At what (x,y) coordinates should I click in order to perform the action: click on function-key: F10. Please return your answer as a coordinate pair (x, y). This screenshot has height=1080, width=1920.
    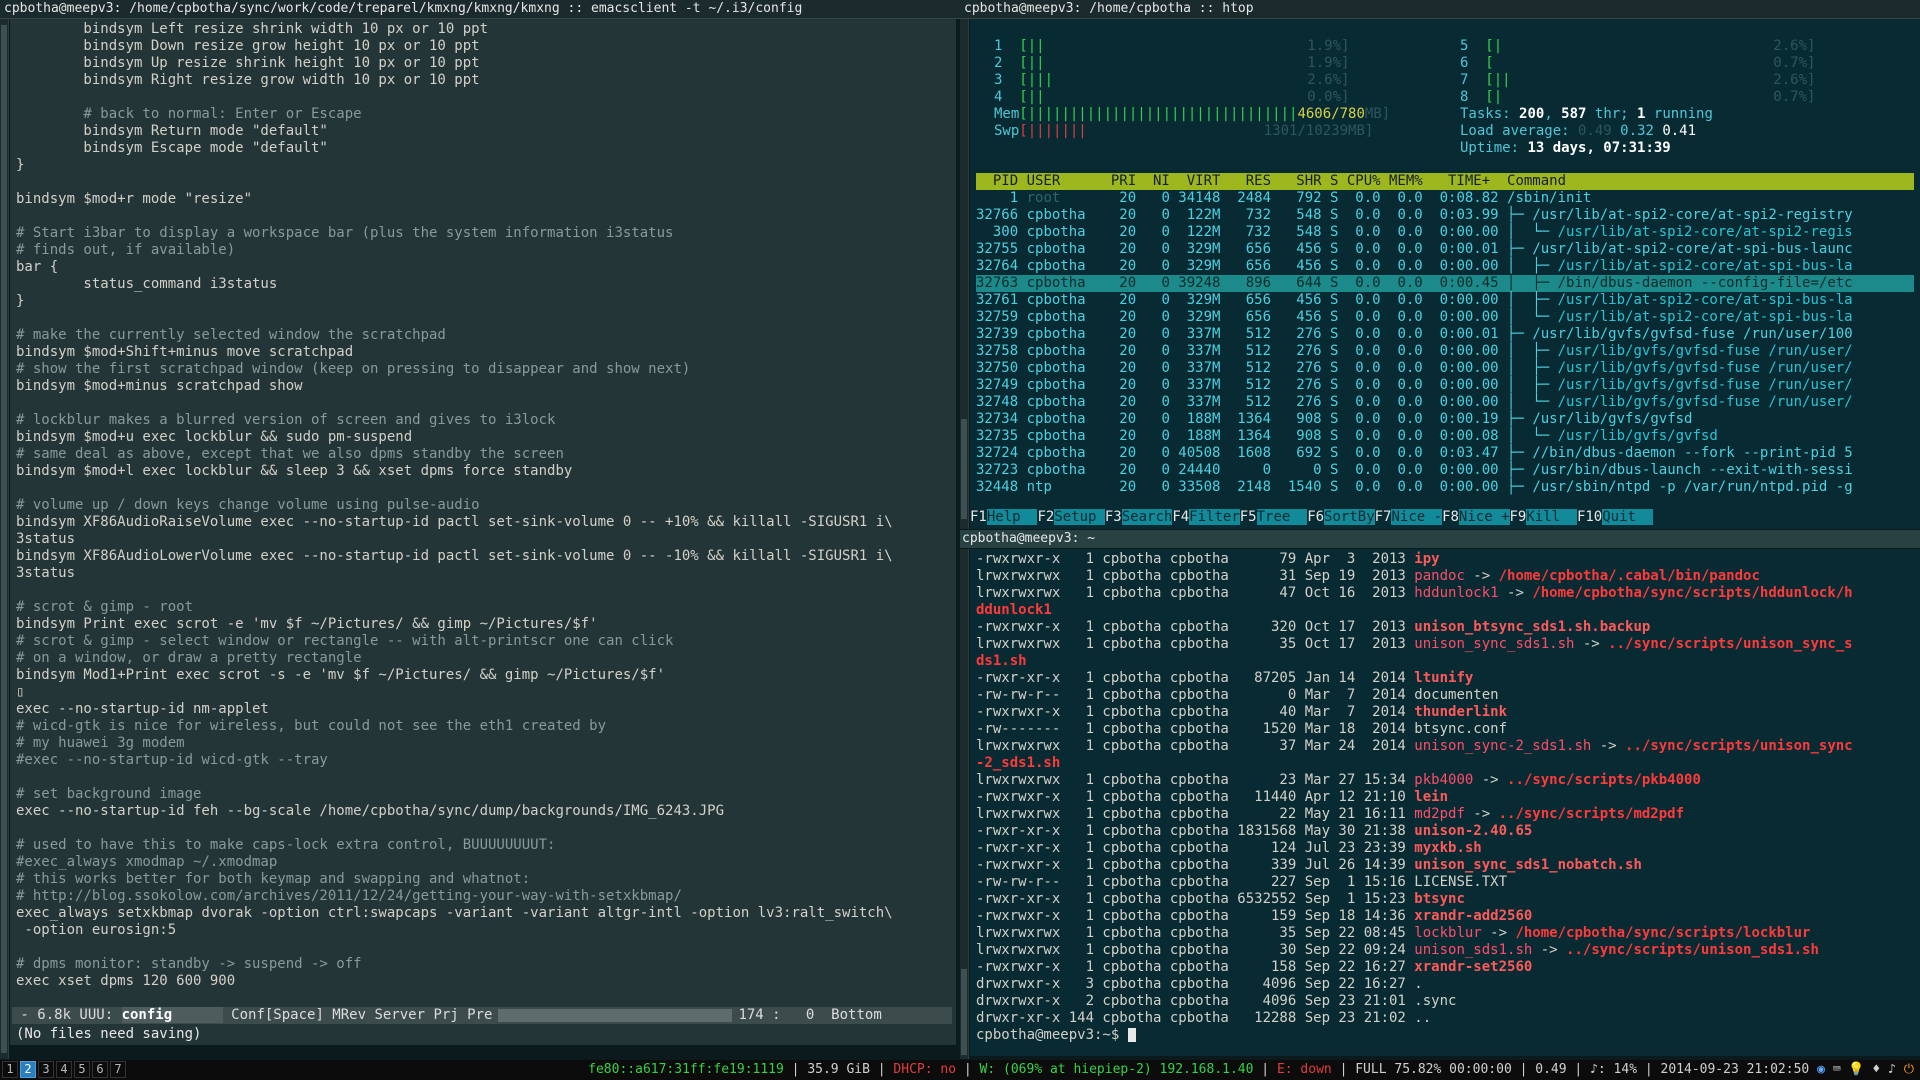
    Looking at the image, I should click on (1589, 517).